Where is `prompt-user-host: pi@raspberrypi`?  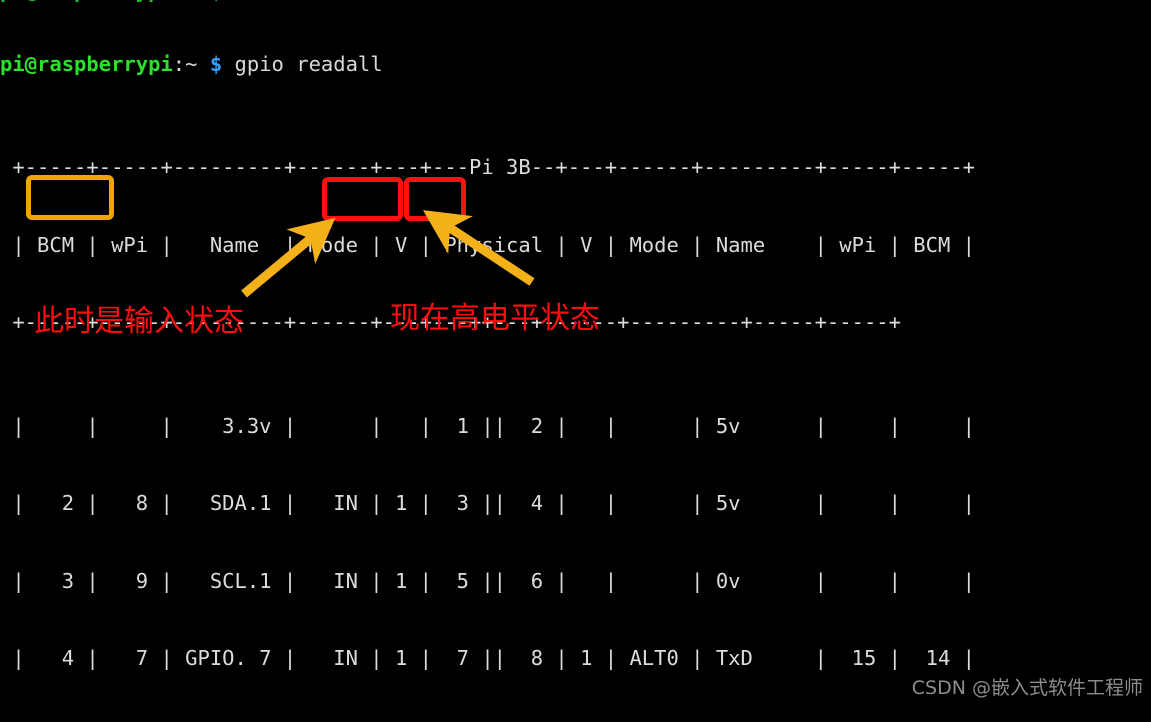
prompt-user-host: pi@raspberrypi is located at coordinates (86, 63).